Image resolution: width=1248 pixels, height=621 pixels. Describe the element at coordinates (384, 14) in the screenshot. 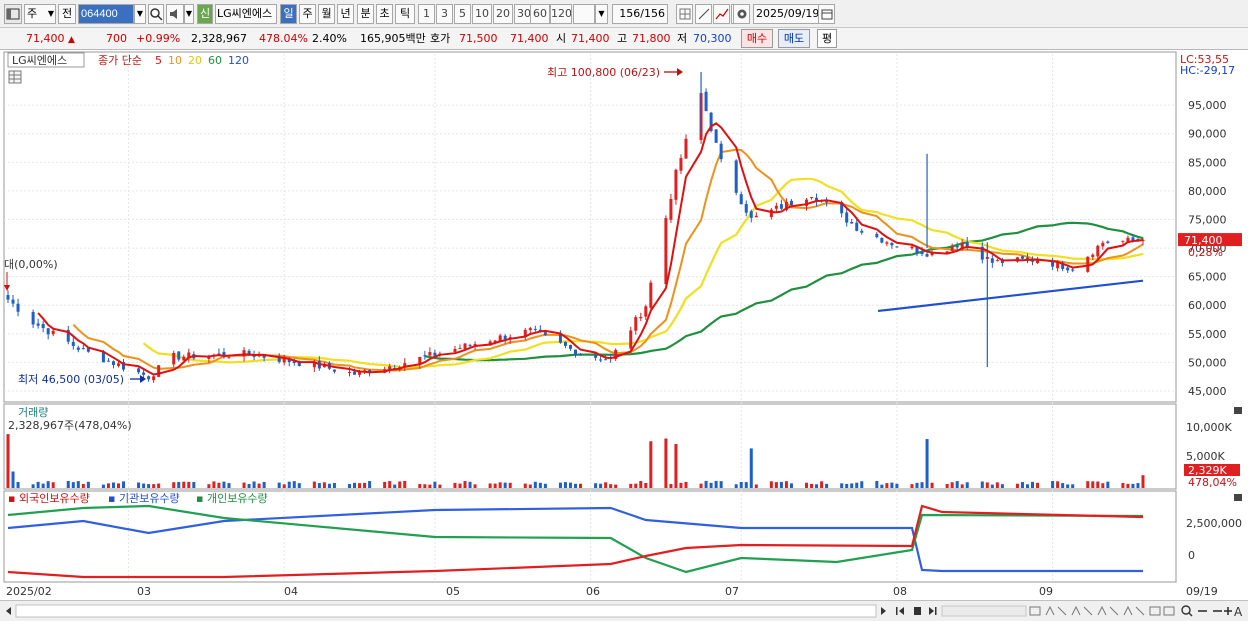

I see `period-second-button: 초` at that location.